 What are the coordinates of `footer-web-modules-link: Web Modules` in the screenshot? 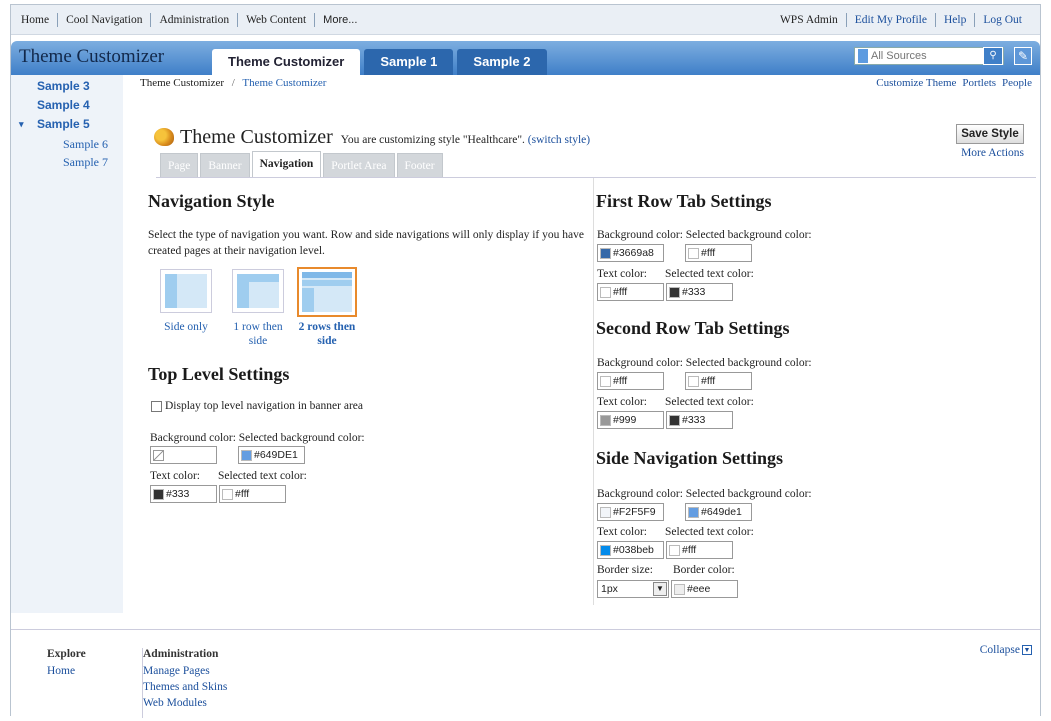 It's located at (185, 703).